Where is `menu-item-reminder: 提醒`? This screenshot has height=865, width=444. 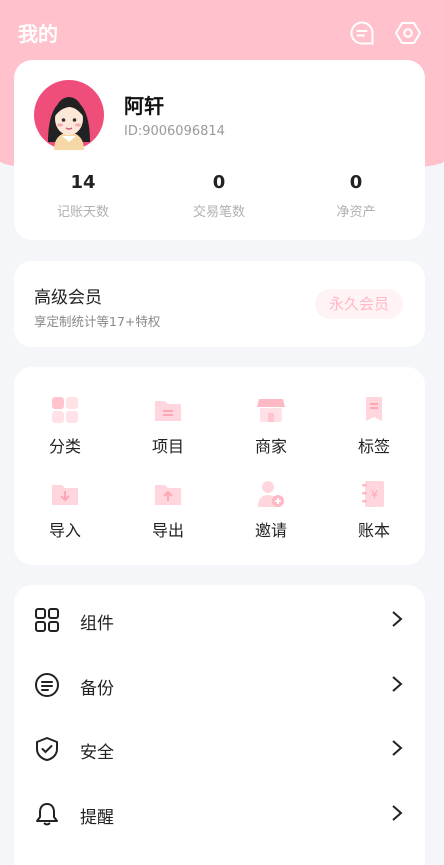
menu-item-reminder: 提醒 is located at coordinates (219, 813).